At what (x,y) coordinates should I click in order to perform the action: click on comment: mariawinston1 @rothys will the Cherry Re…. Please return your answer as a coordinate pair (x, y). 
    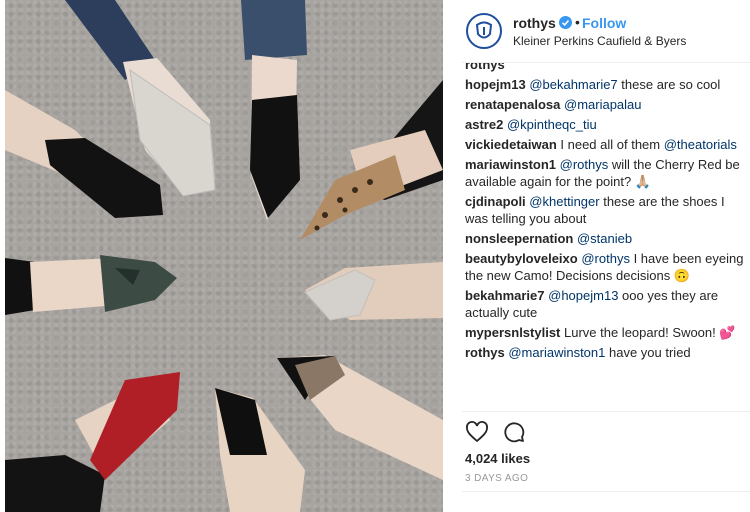
    Looking at the image, I should click on (605, 173).